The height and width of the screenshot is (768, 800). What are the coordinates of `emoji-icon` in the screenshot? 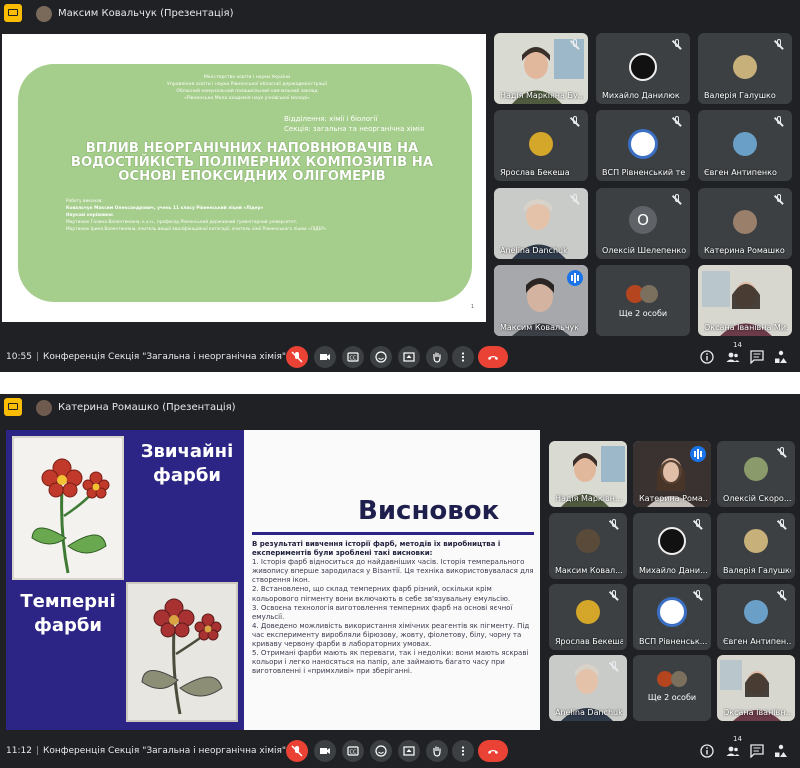 It's located at (381, 751).